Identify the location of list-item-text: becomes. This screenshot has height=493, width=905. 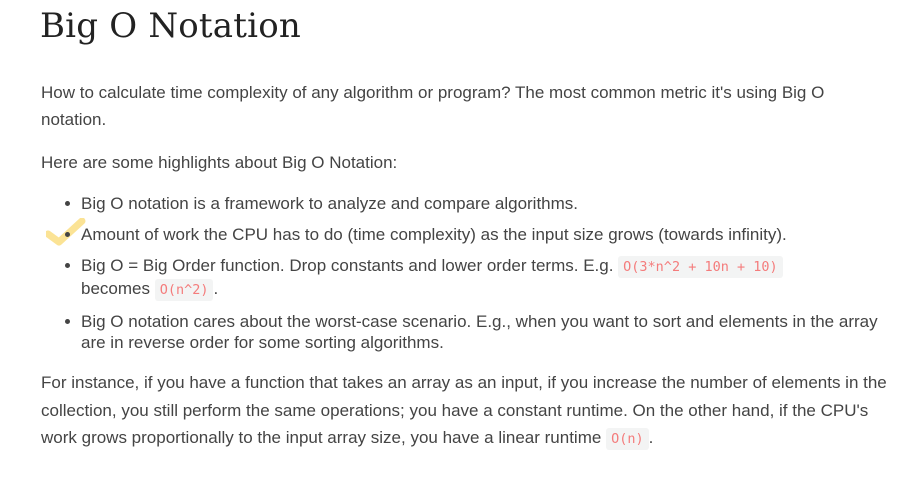
(118, 288).